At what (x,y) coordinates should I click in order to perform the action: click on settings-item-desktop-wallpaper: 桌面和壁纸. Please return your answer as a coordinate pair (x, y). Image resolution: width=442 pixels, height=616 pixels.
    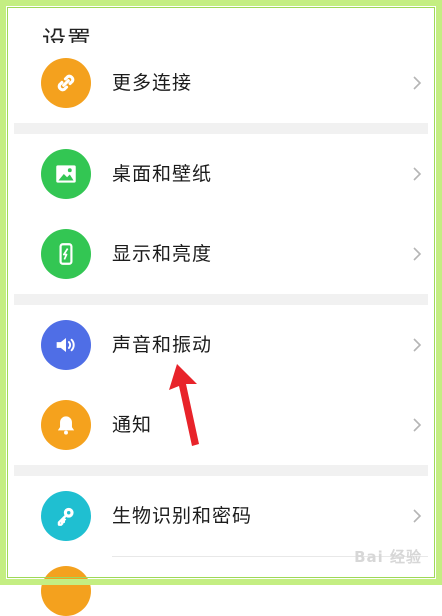
    Looking at the image, I should click on (221, 174).